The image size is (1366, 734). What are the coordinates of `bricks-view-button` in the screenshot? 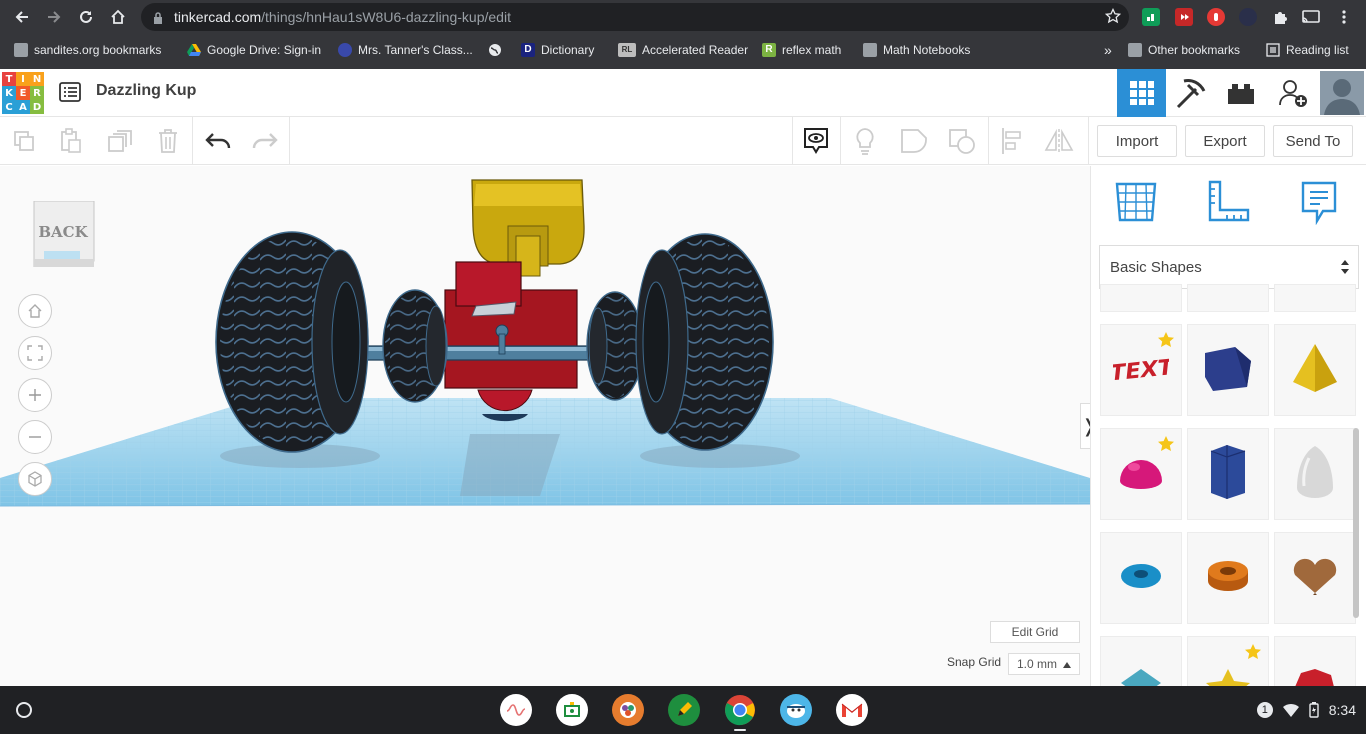 It's located at (1240, 93).